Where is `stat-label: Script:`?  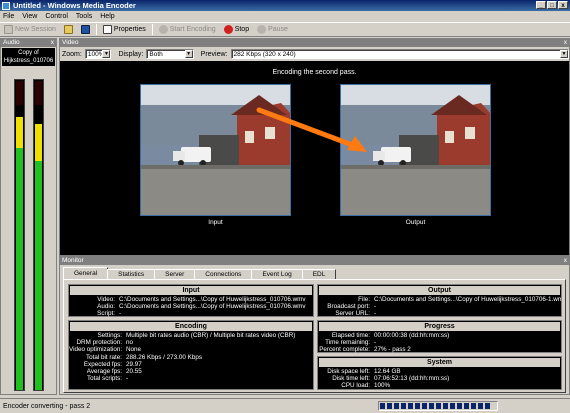 stat-label: Script: is located at coordinates (106, 314).